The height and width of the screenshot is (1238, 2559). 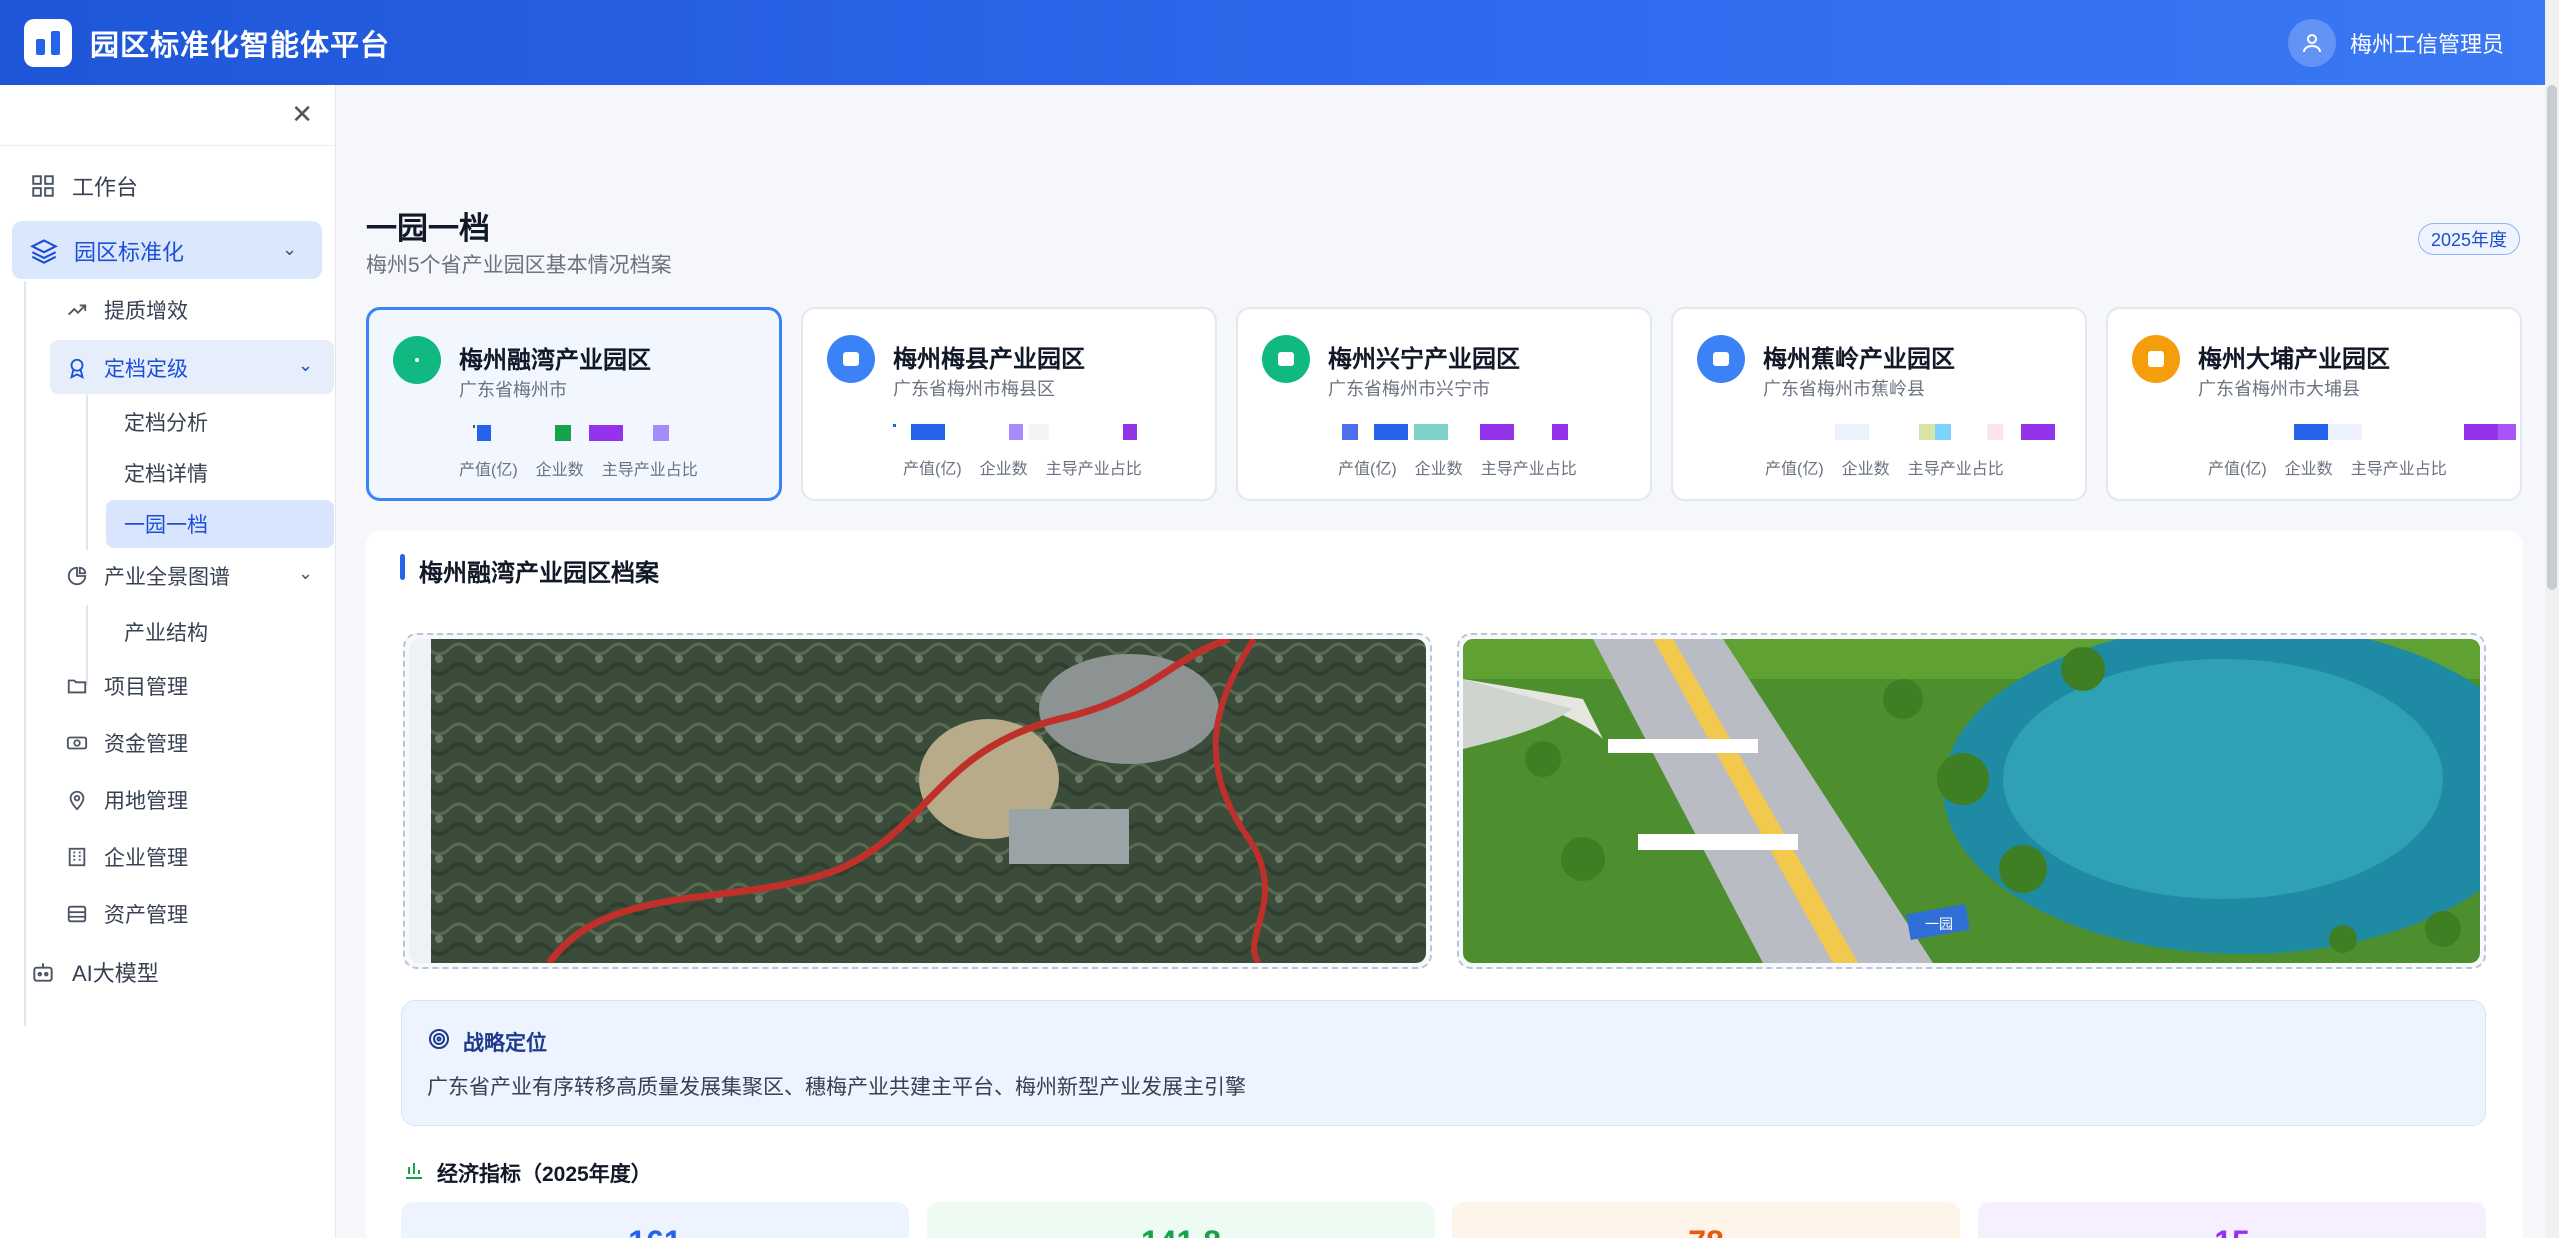 I want to click on layers-icon, so click(x=44, y=251).